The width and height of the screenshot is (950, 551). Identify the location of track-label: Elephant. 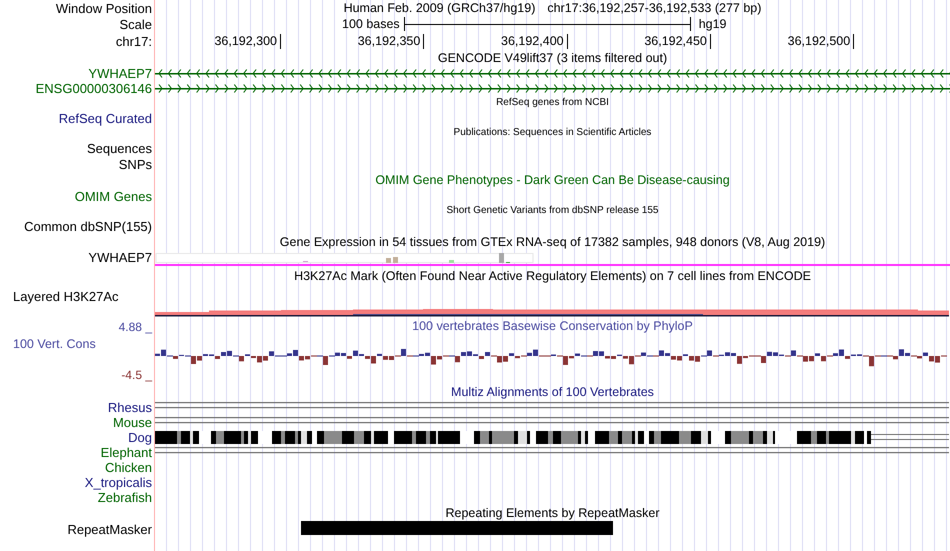
(126, 452).